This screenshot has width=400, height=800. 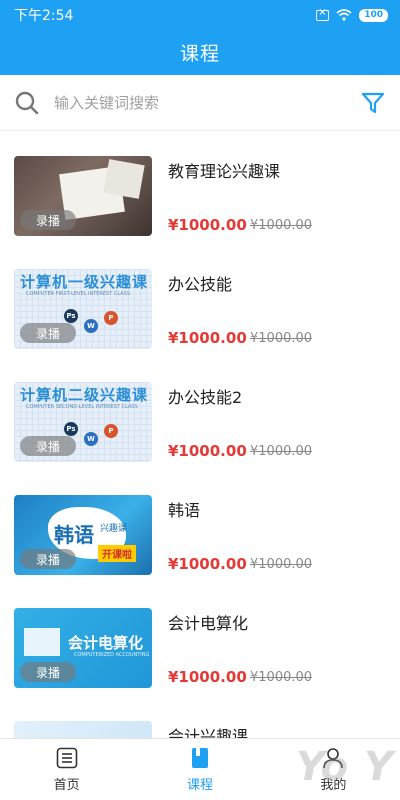 I want to click on course-thumbnail, so click(x=83, y=729).